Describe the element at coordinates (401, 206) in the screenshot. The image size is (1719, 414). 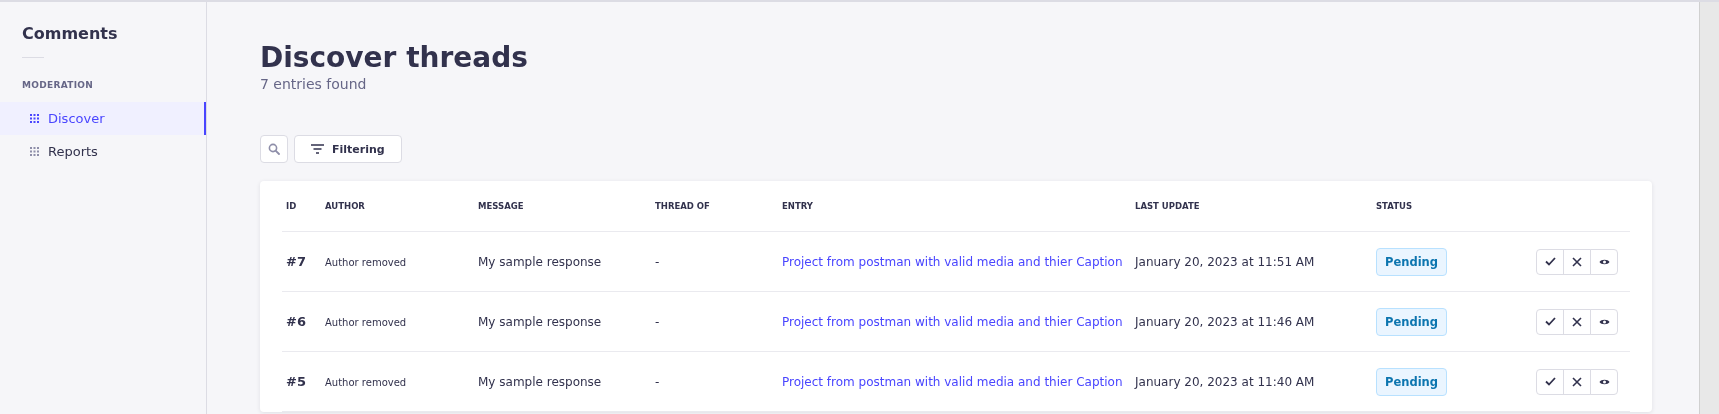
I see `column-header: AUTHOR` at that location.